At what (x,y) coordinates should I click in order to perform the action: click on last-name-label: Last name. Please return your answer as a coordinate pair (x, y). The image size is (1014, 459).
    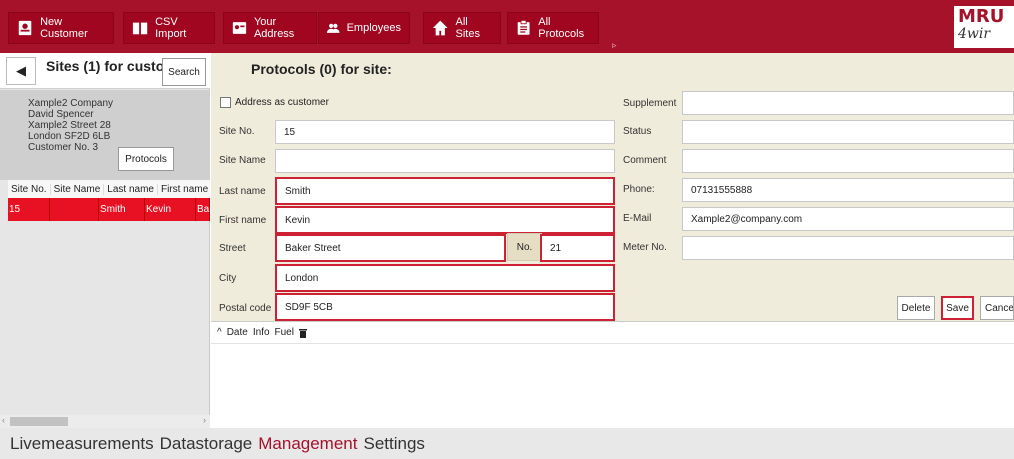
    Looking at the image, I should click on (242, 191).